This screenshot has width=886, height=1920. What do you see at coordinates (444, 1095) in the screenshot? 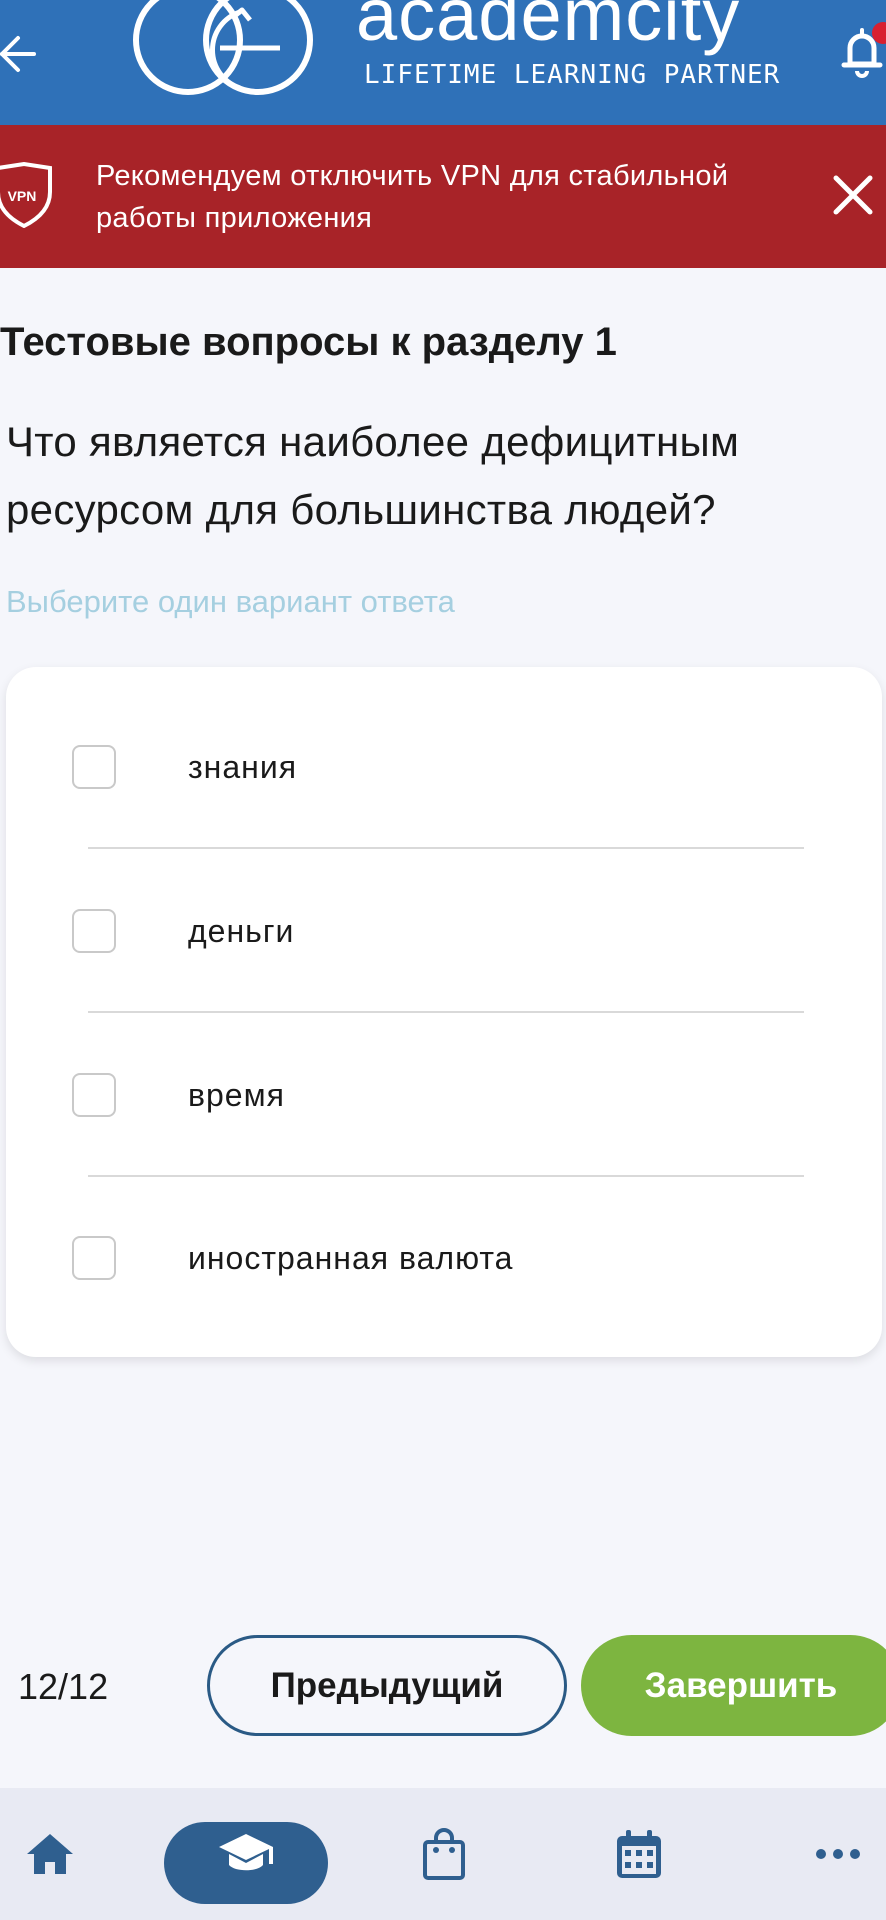
I see `answer-option: время` at bounding box center [444, 1095].